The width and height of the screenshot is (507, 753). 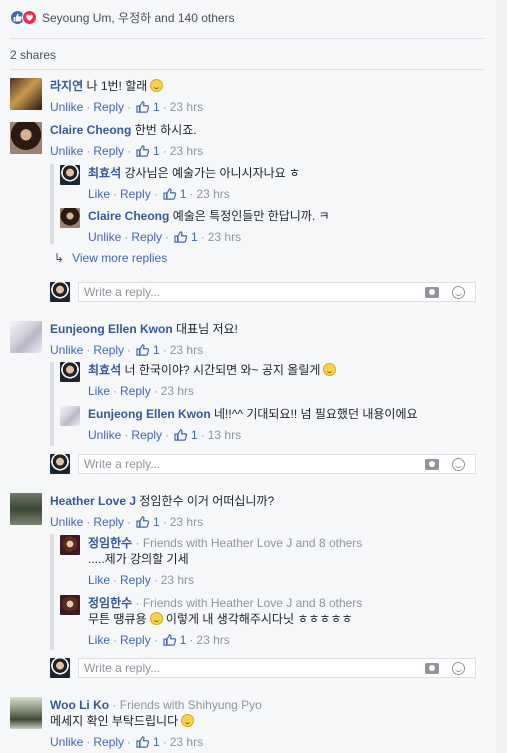 What do you see at coordinates (117, 86) in the screenshot?
I see `comment-text: 나 1번! 할래` at bounding box center [117, 86].